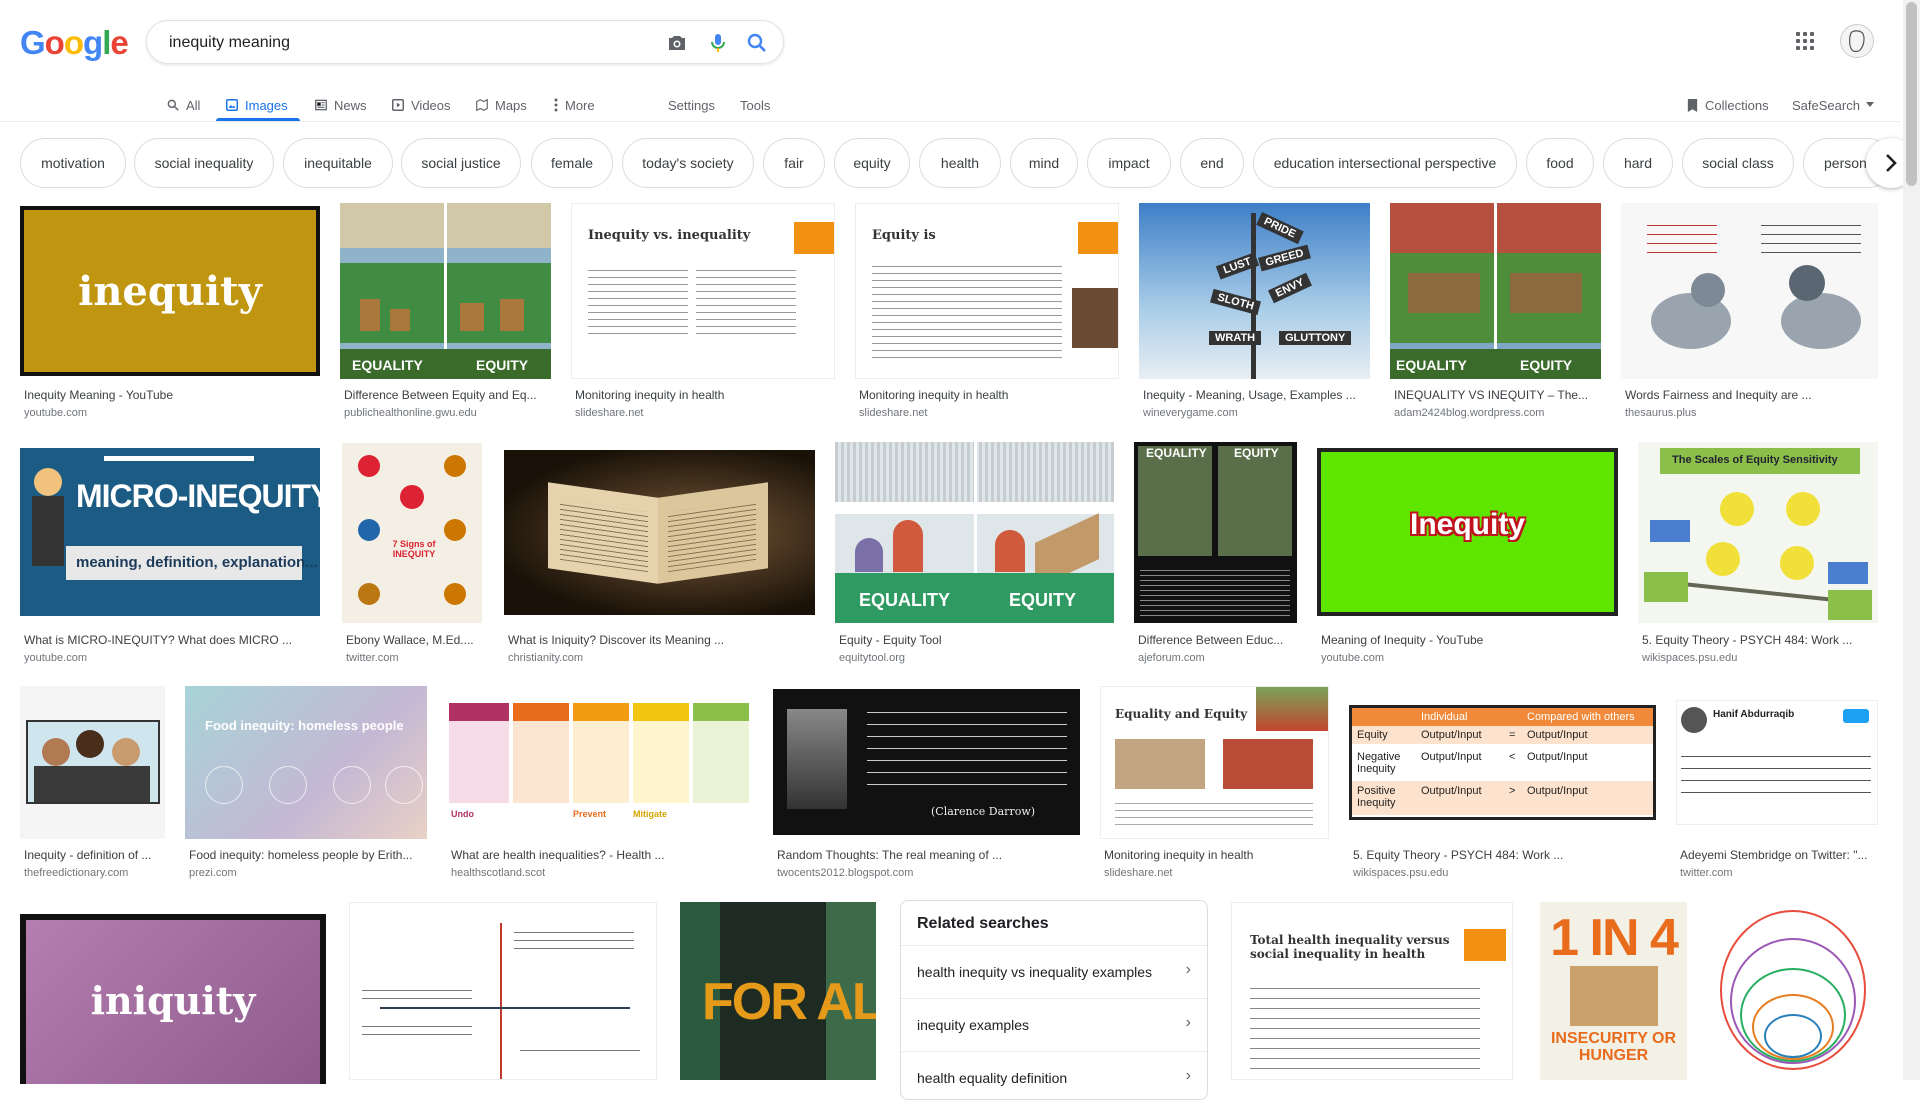 The width and height of the screenshot is (1920, 1100). Describe the element at coordinates (1661, 413) in the screenshot. I see `result-source: thesaurus.plus` at that location.